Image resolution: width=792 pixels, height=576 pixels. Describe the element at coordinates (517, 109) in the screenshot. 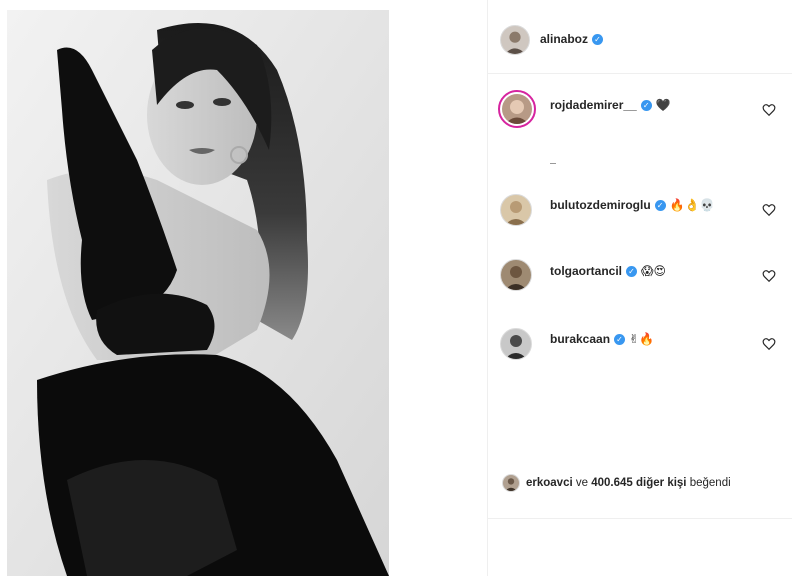

I see `commenter-avatar-rojdademirer` at that location.